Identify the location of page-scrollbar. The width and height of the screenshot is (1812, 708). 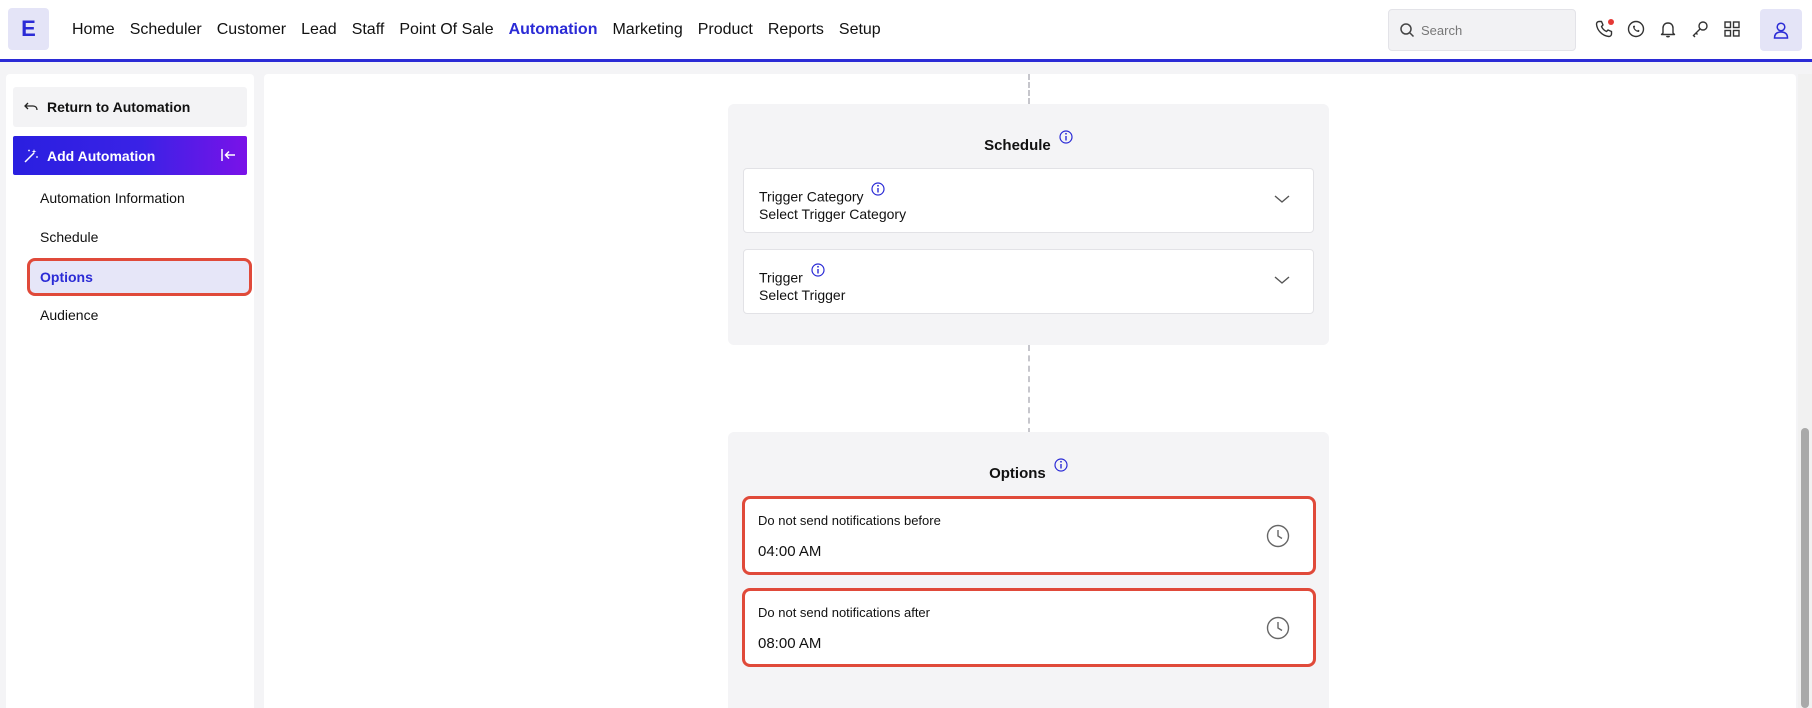
(1805, 391).